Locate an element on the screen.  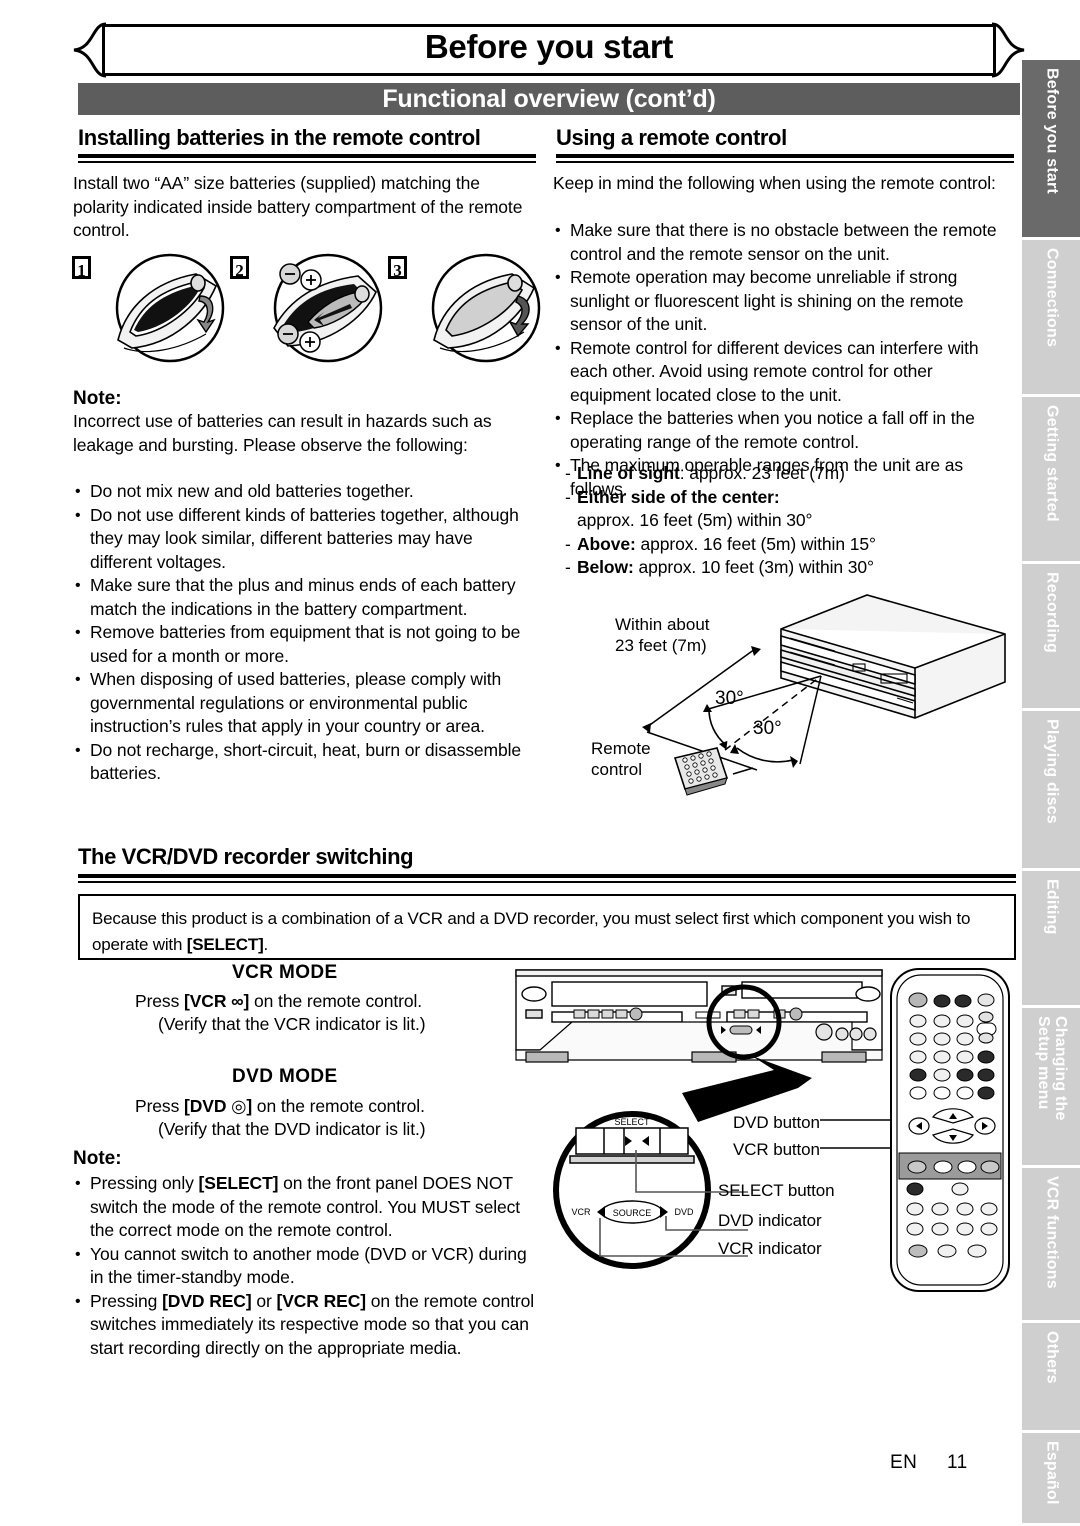
dvd-mode-line1: Press [DVD ◎] on the remote control. is located at coordinates (335, 1107).